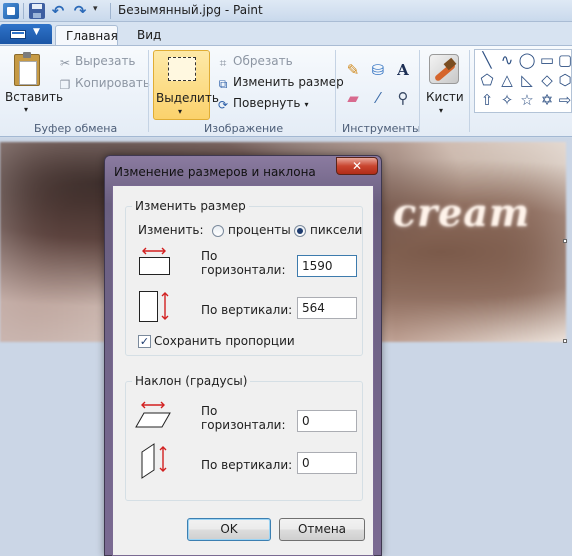  I want to click on cancel-button: Отмена, so click(322, 529).